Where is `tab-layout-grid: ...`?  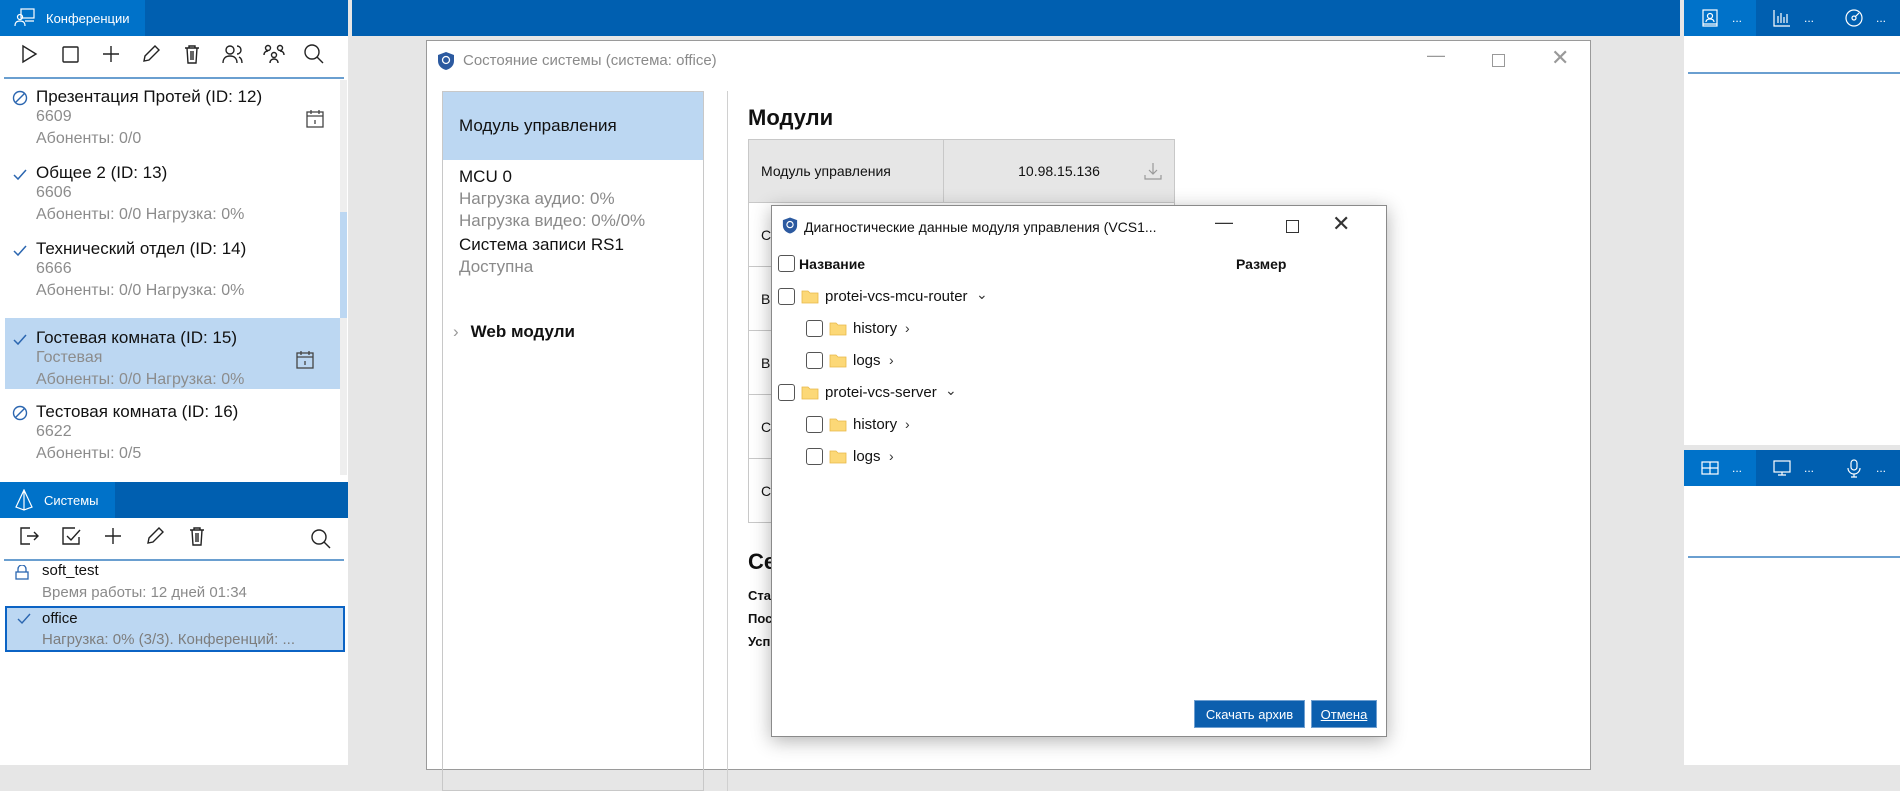 tab-layout-grid: ... is located at coordinates (1720, 468).